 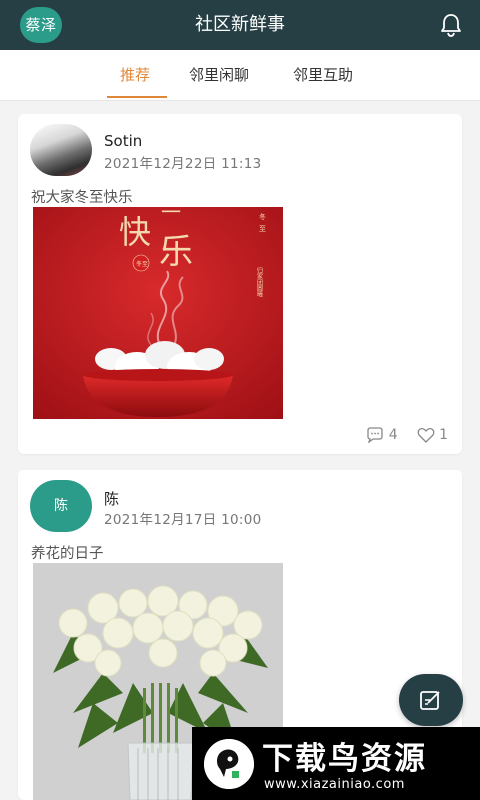 What do you see at coordinates (443, 435) in the screenshot?
I see `like-count: 1` at bounding box center [443, 435].